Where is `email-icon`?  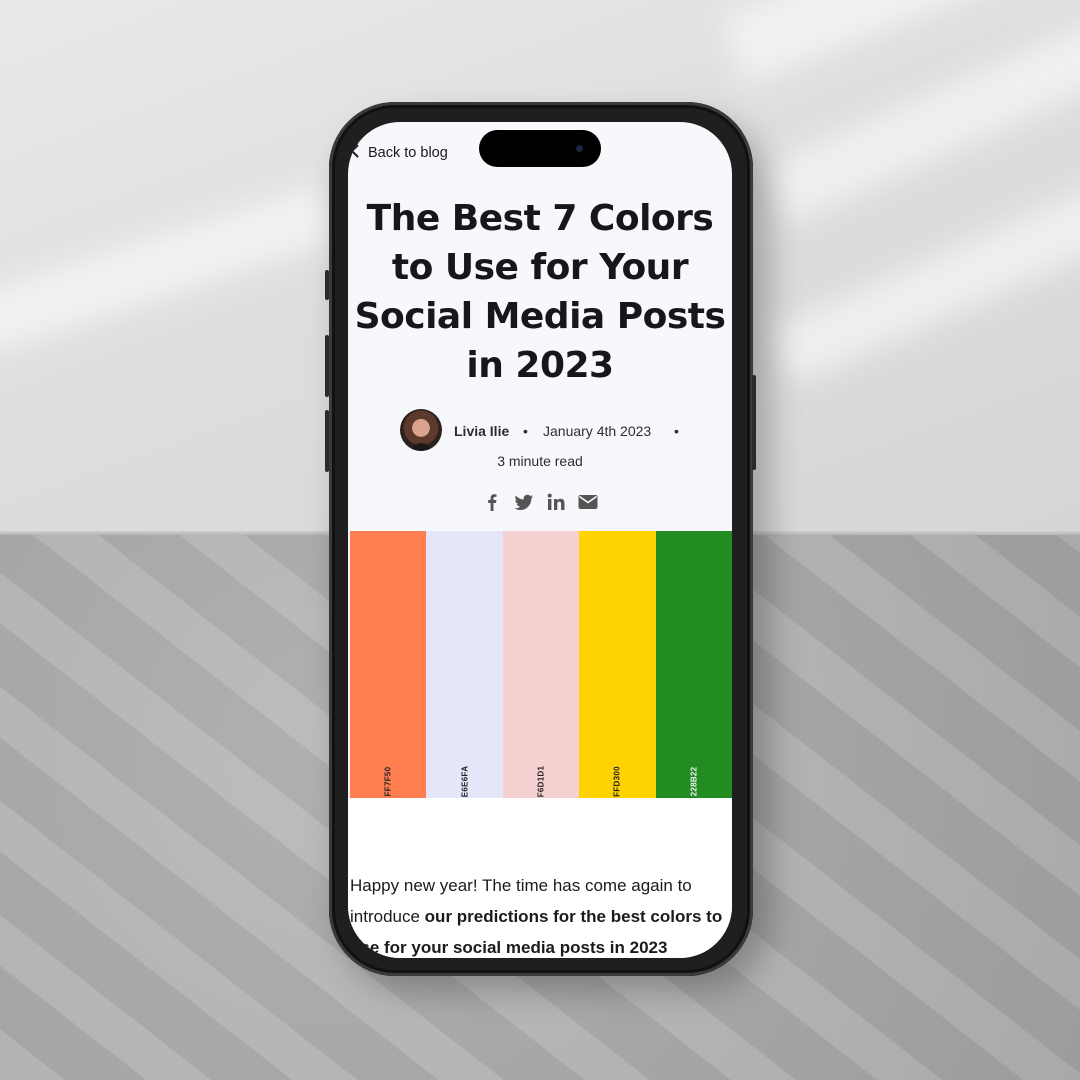 email-icon is located at coordinates (588, 502).